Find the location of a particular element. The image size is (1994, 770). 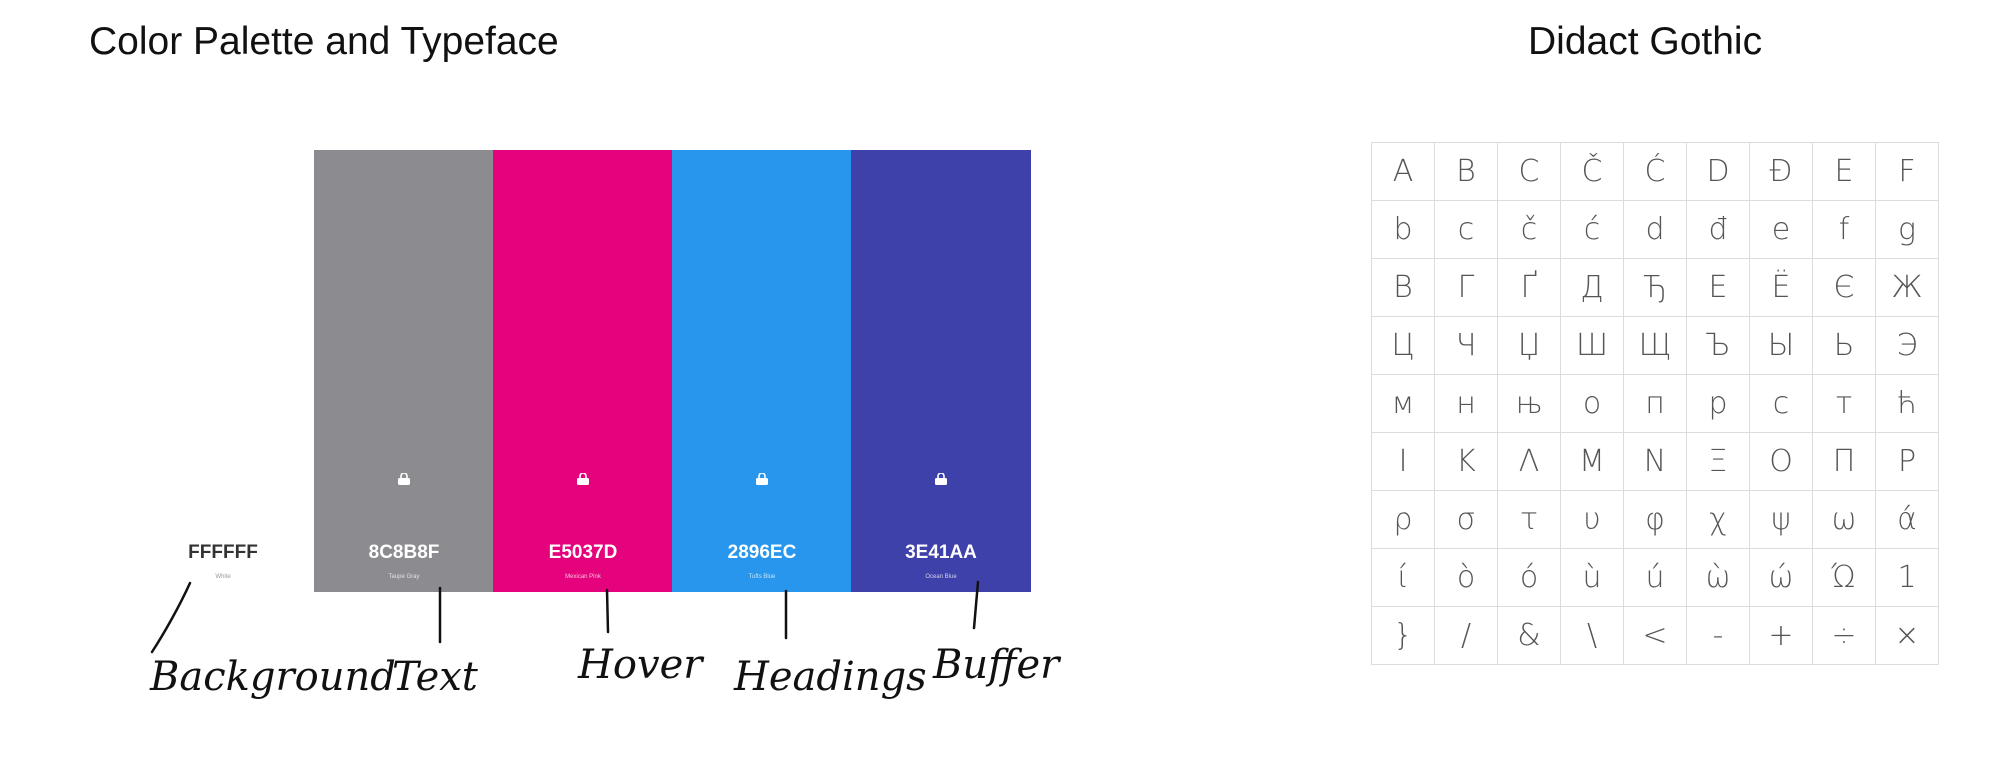

glyph-cell: 1 is located at coordinates (1907, 577).